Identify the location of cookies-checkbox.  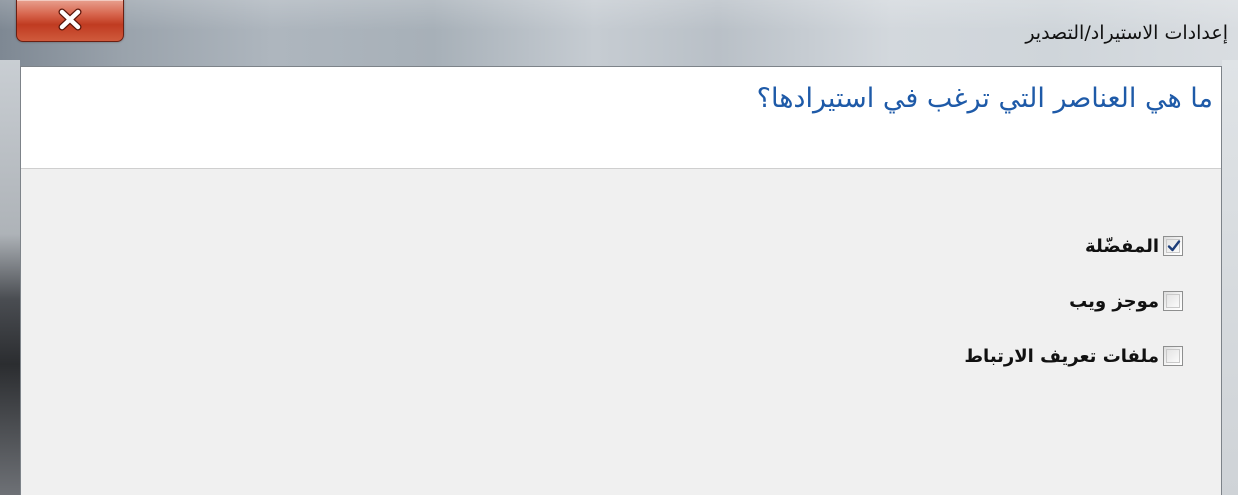
(1173, 356).